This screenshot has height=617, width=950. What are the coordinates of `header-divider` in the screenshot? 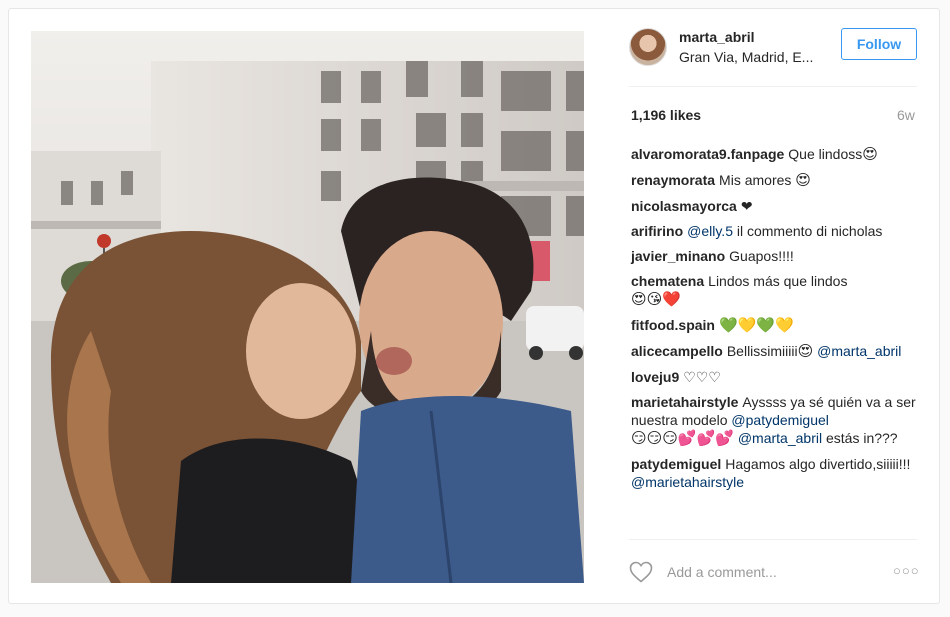 It's located at (773, 86).